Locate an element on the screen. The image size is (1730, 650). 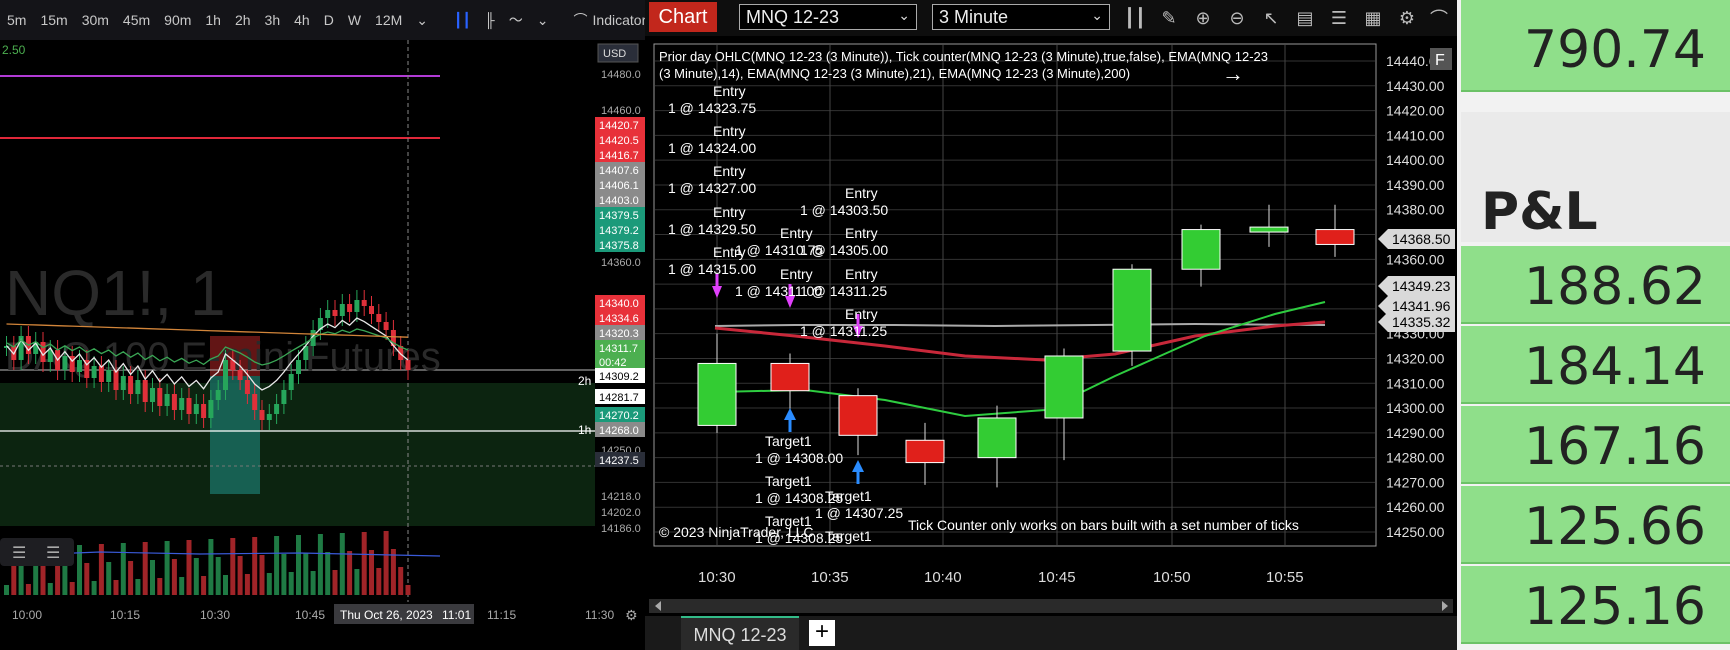
timeframe-45m: 45m is located at coordinates (136, 20).